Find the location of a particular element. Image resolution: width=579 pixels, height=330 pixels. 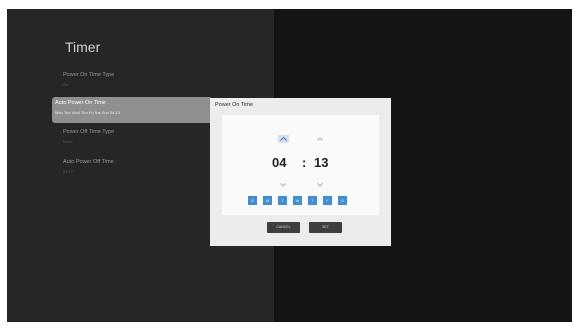

menu-item-value: Mon Tue Wed Thu Fri Sat Sun 04:13 is located at coordinates (87, 112).